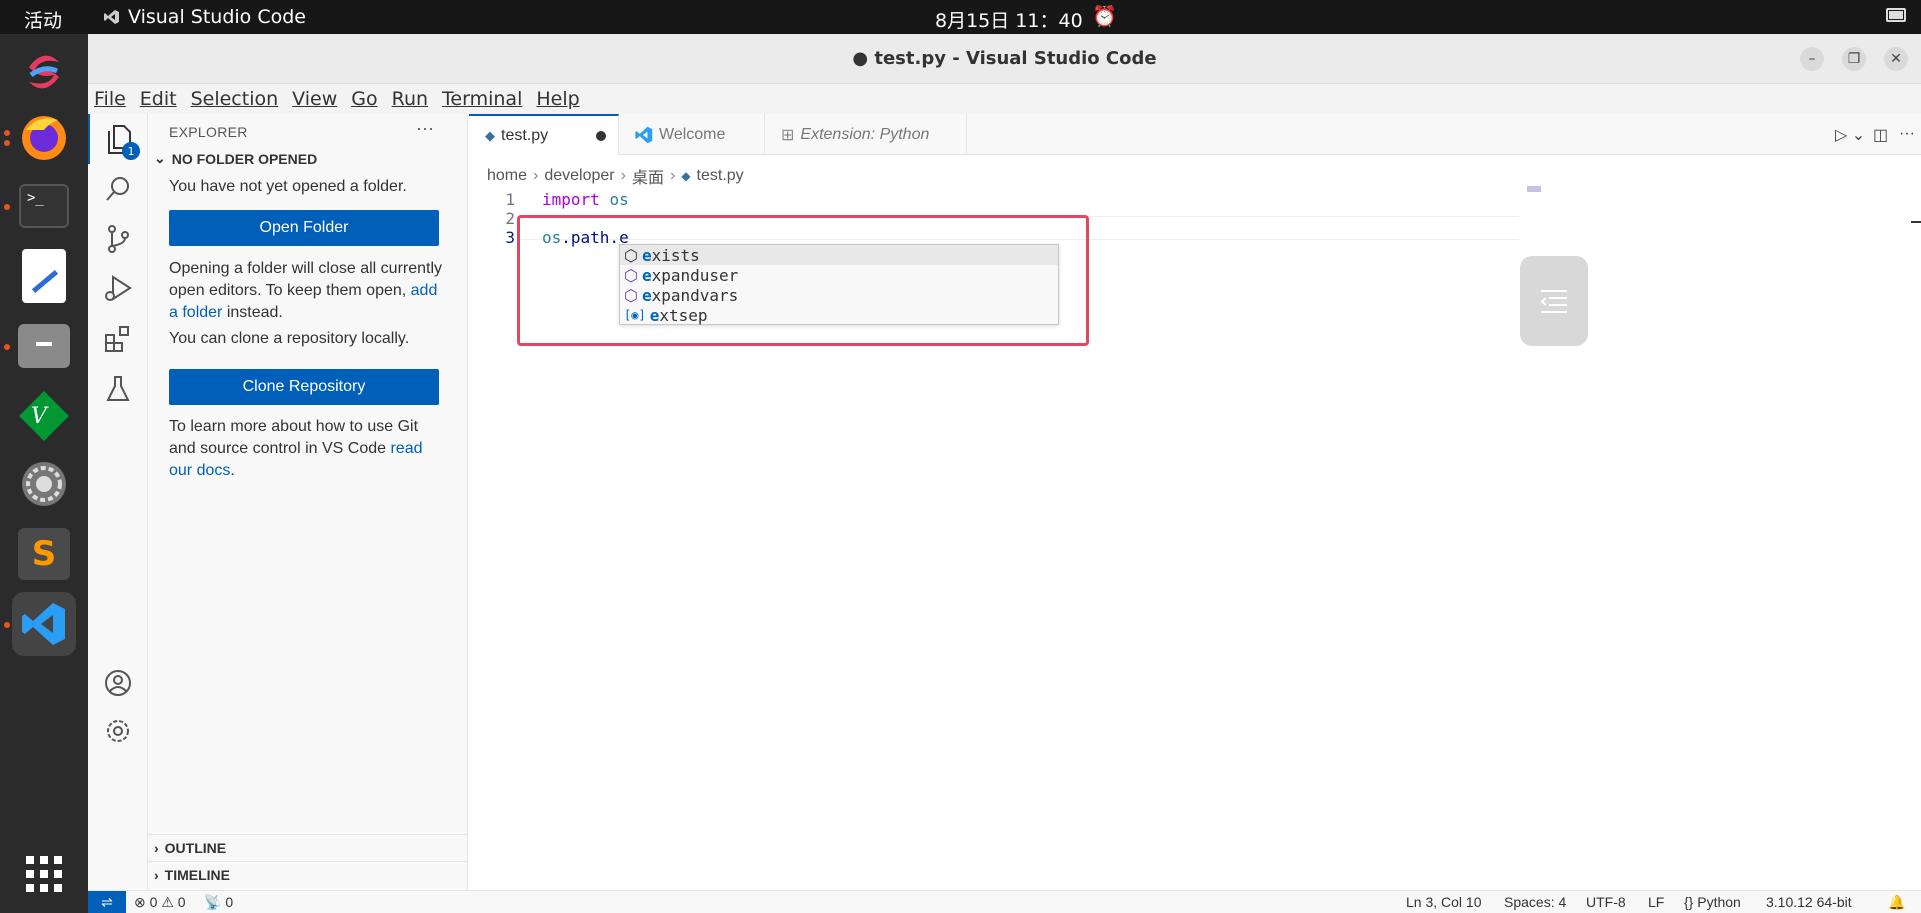 This screenshot has height=913, width=1921. What do you see at coordinates (110, 99) in the screenshot?
I see `menu-file: File` at bounding box center [110, 99].